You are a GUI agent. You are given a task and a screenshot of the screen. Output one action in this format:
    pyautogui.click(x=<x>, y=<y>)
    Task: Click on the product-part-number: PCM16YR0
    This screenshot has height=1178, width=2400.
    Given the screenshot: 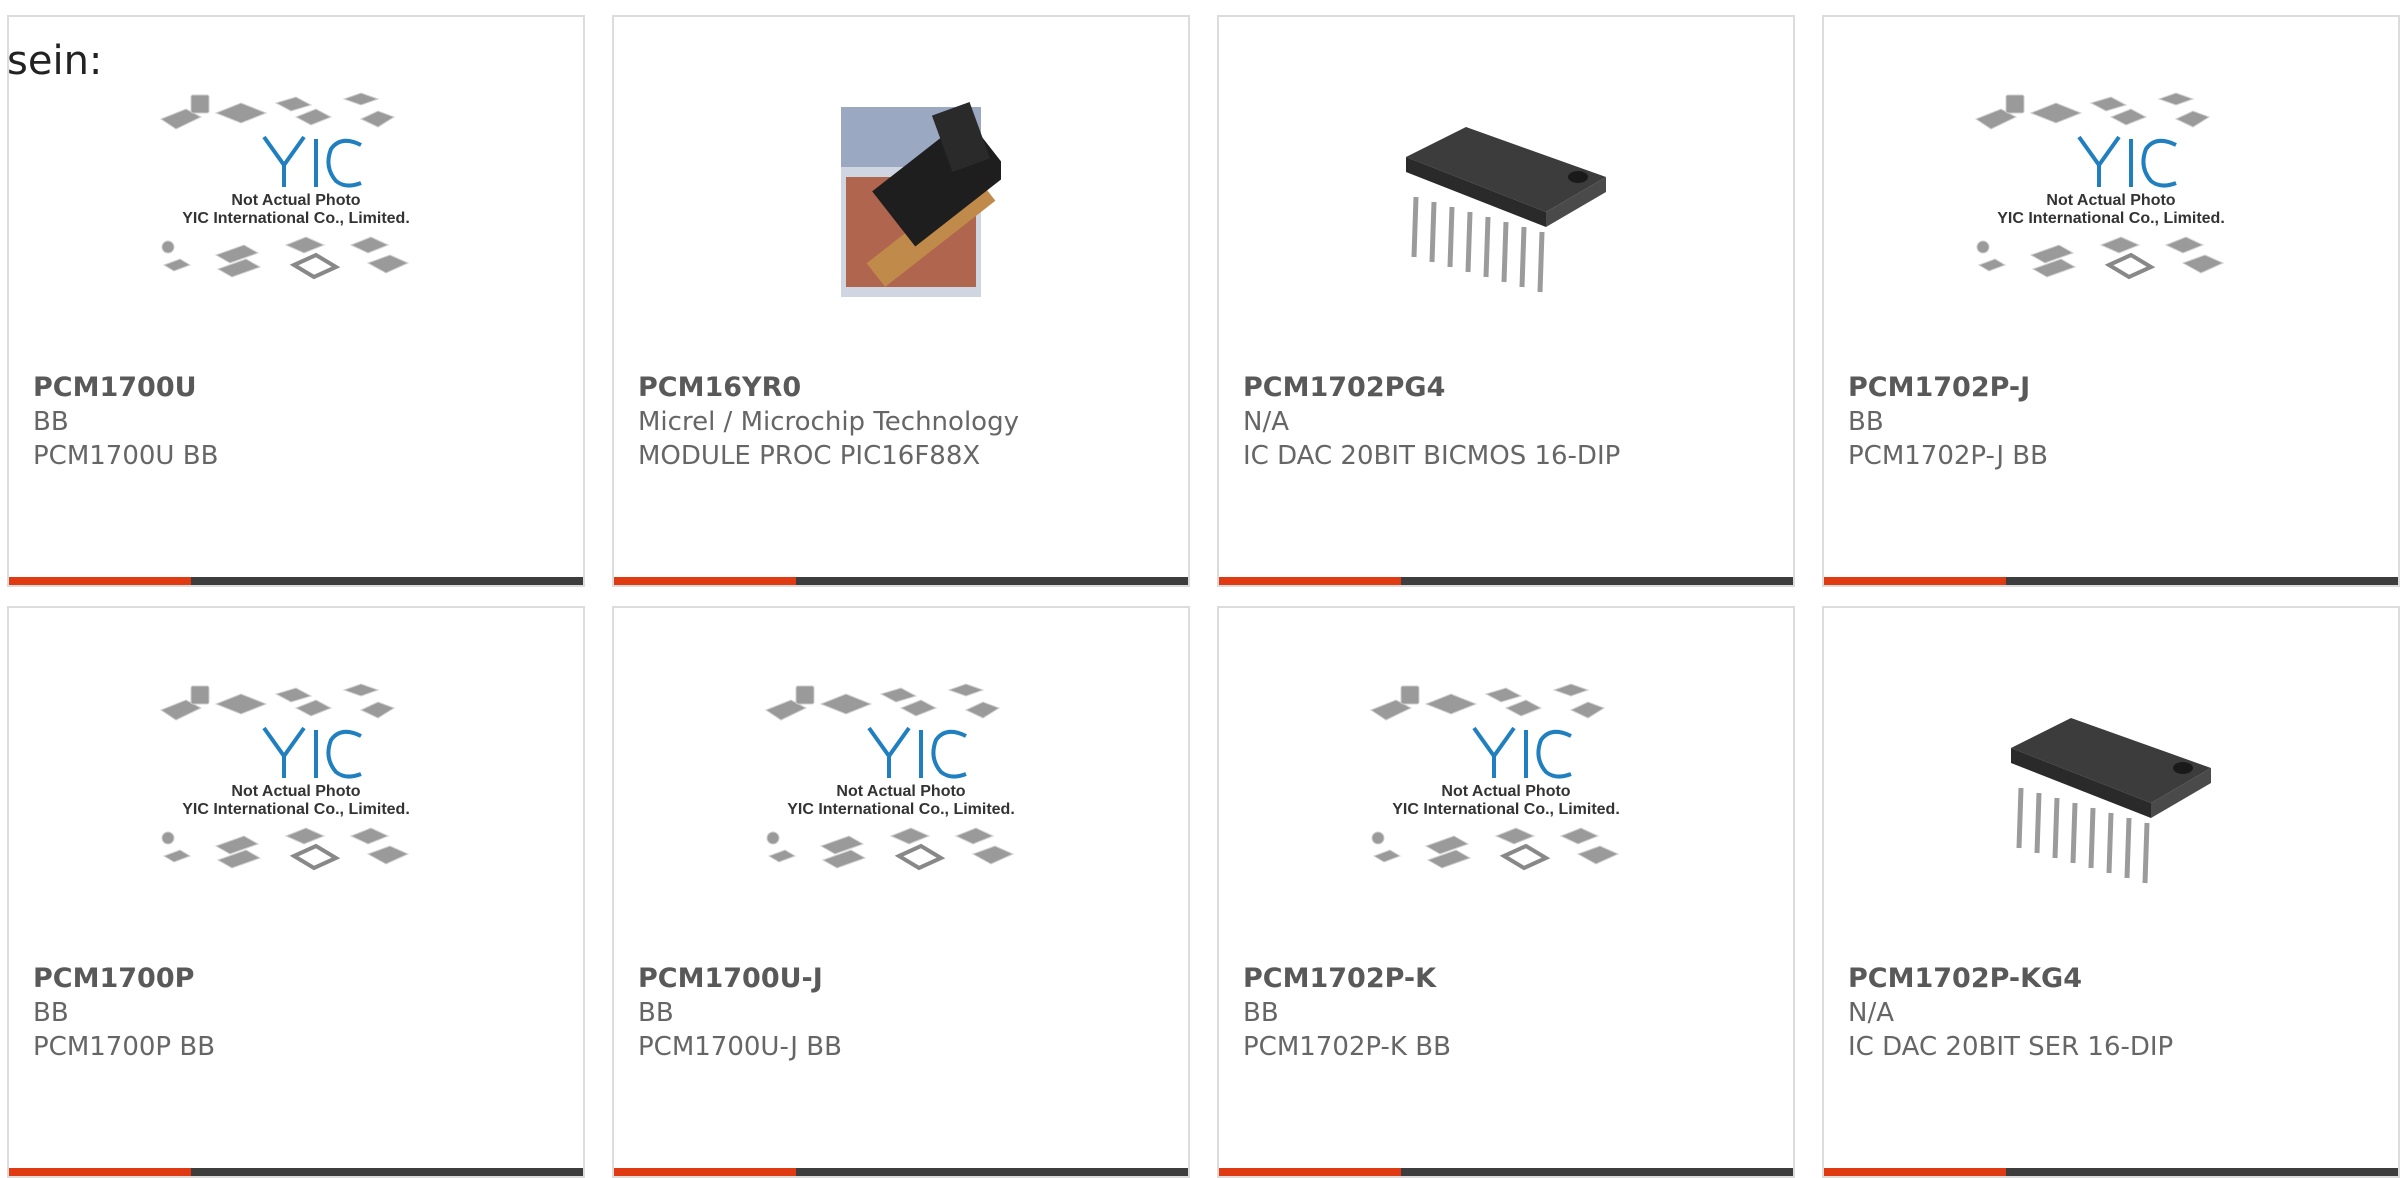 What is the action you would take?
    pyautogui.click(x=719, y=387)
    